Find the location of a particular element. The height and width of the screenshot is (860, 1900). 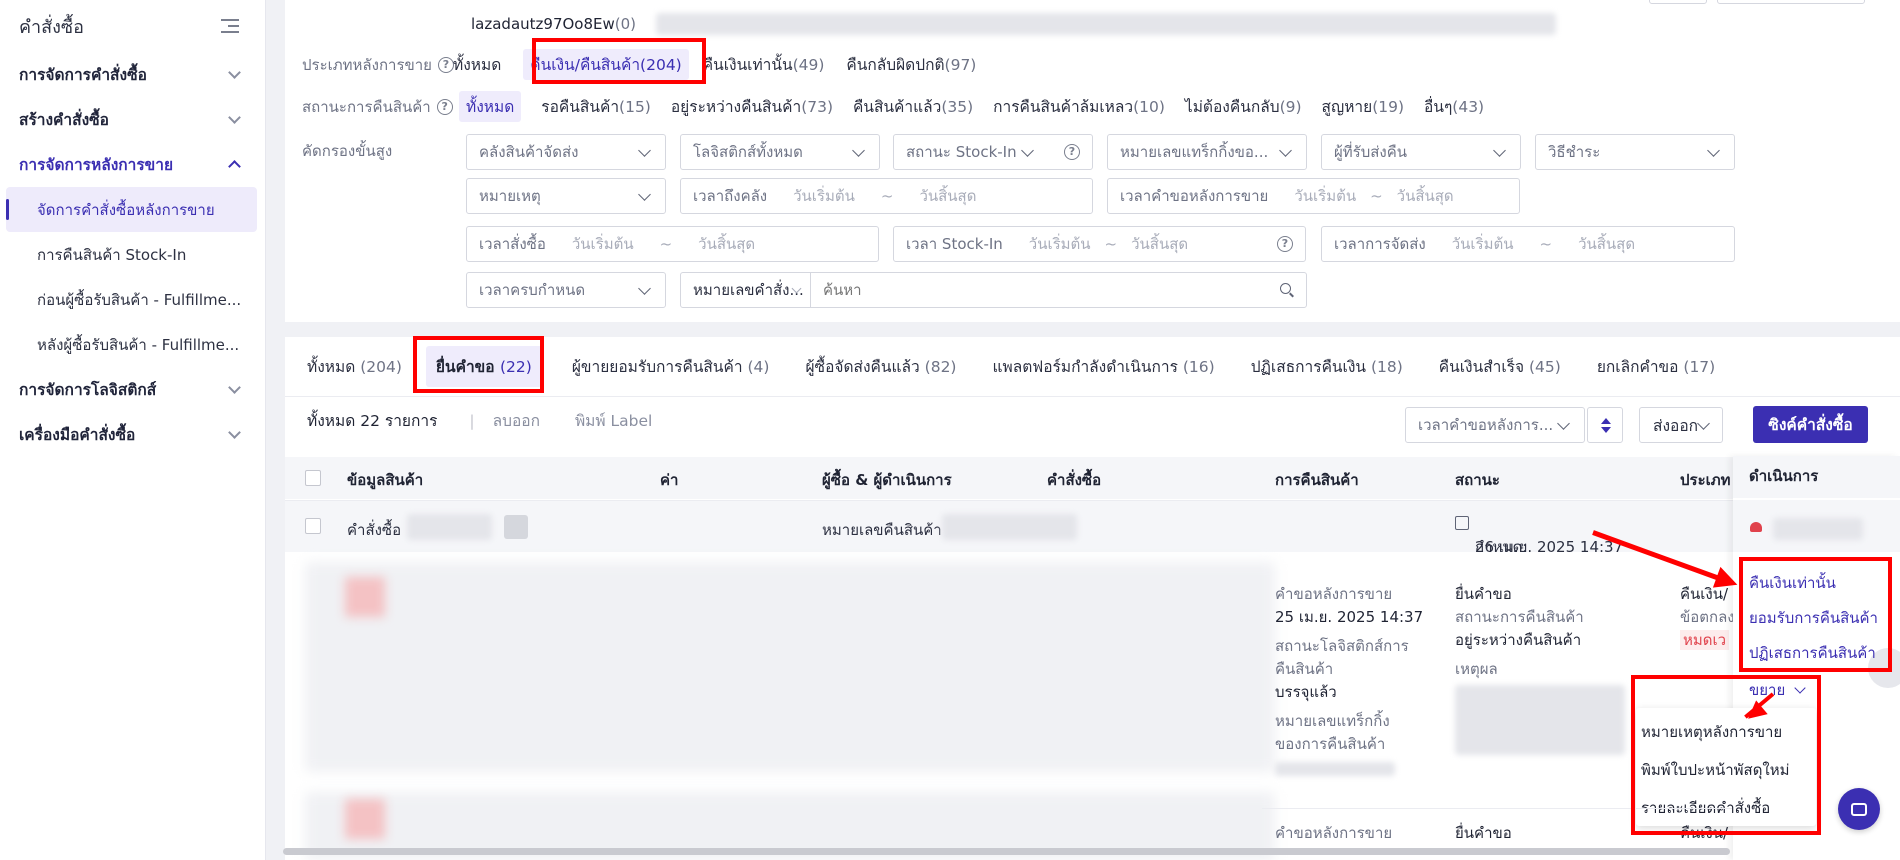

warehouse-select: คลังสินค้าจัดส่ง is located at coordinates (566, 152).